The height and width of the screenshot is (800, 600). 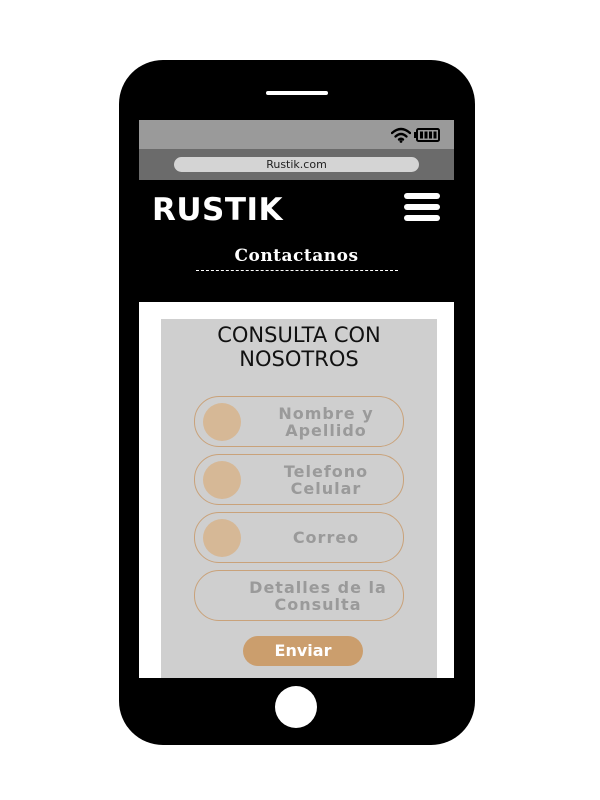 I want to click on email-placeholder: Correo, so click(x=326, y=537).